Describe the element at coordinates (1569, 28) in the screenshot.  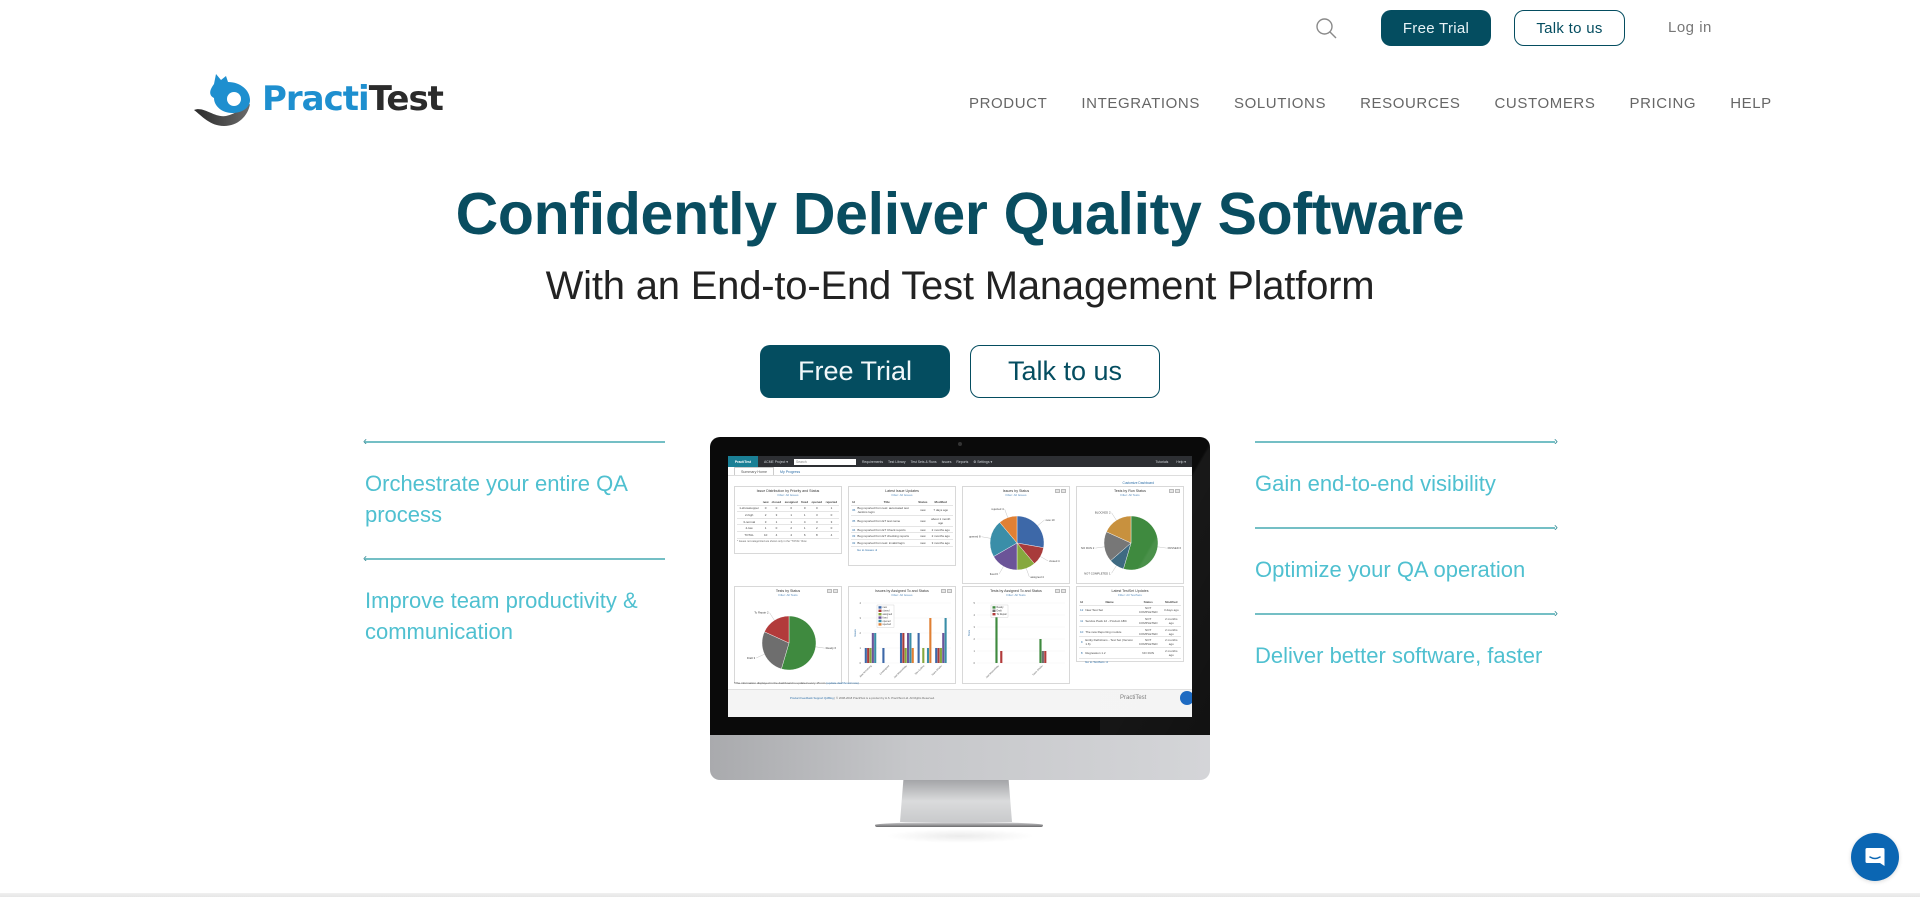
I see `header-talk-to-us-button: Talk to us` at that location.